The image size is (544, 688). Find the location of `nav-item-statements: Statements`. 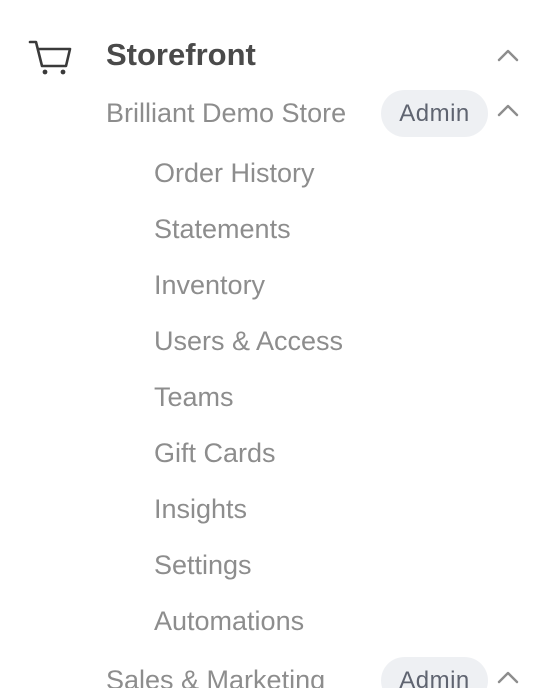

nav-item-statements: Statements is located at coordinates (222, 229).